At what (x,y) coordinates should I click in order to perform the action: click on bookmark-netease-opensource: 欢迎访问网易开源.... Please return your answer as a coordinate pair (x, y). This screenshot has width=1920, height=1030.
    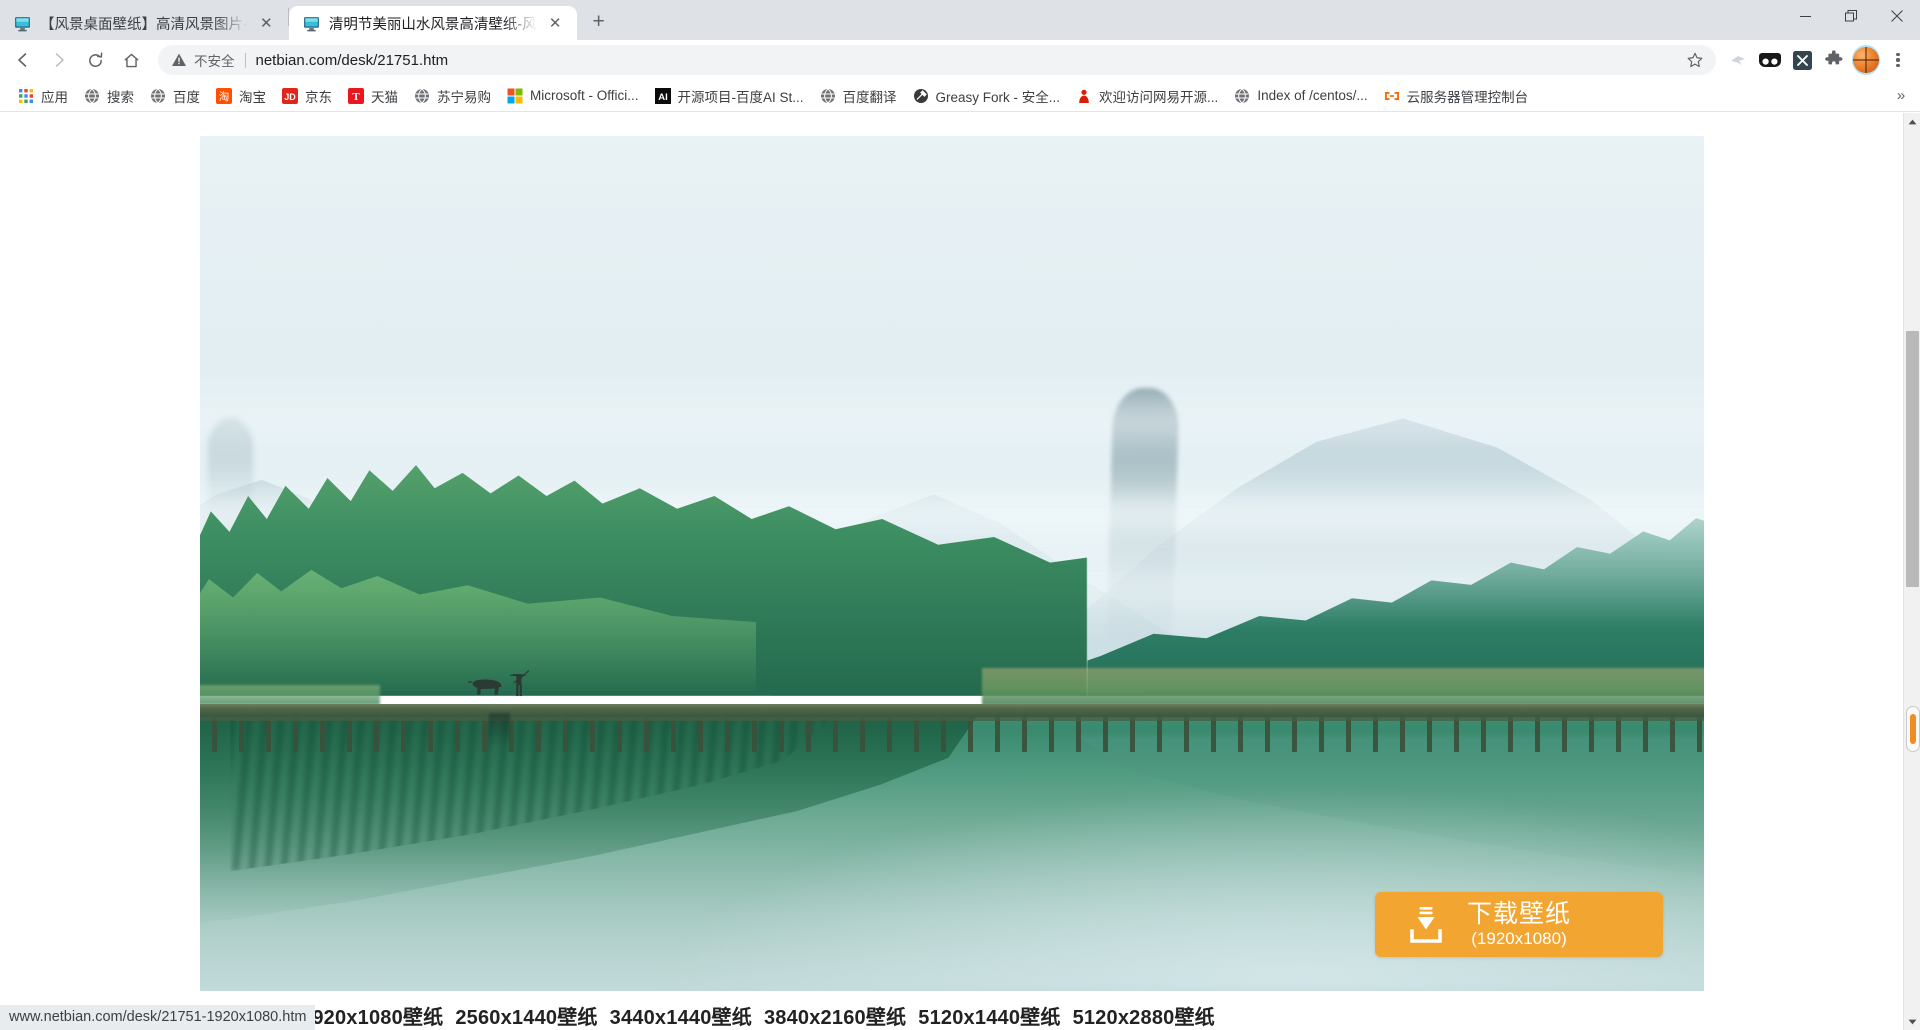
    Looking at the image, I should click on (1147, 96).